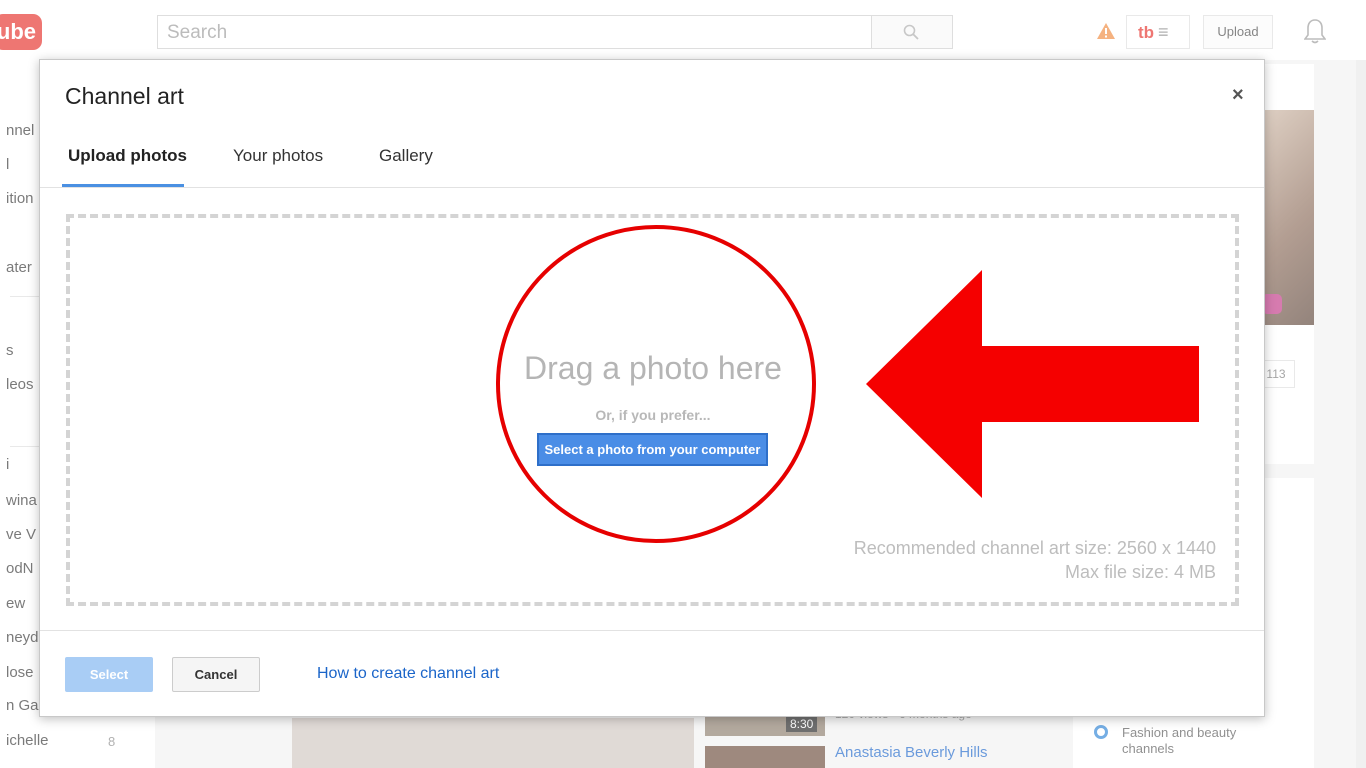 The image size is (1366, 768). Describe the element at coordinates (1140, 572) in the screenshot. I see `max-file-size-text: Max file size: 4 MB` at that location.